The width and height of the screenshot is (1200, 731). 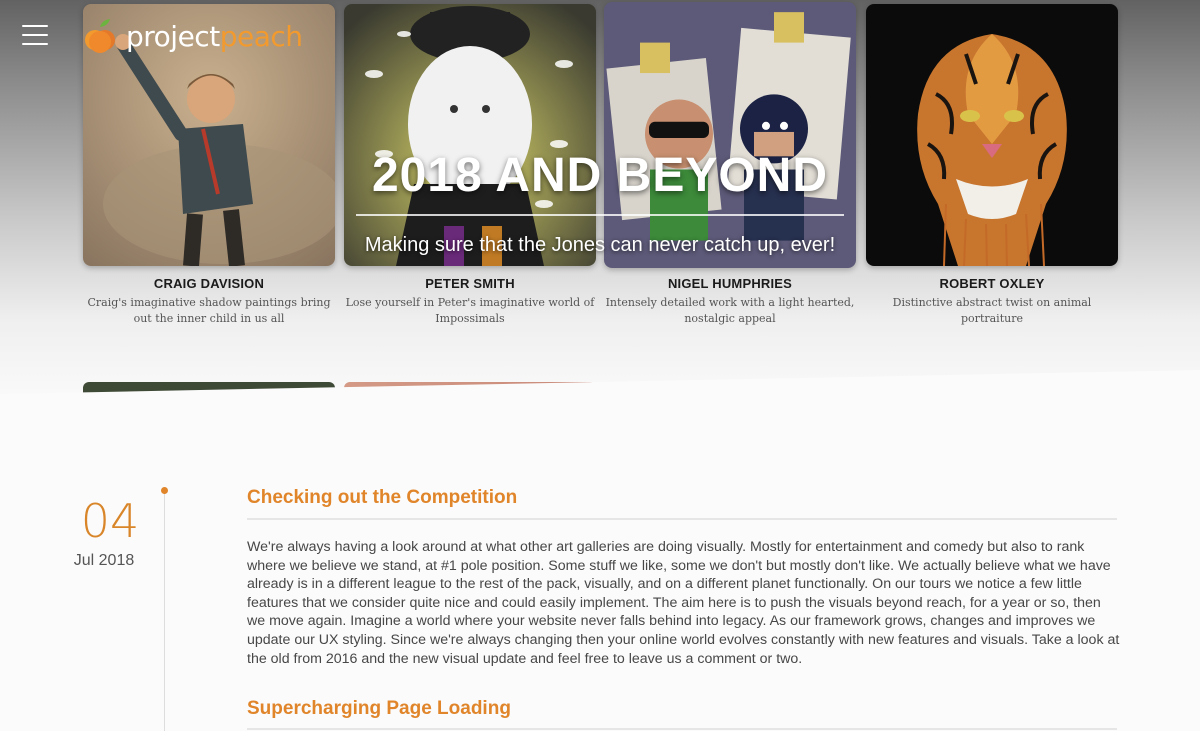 What do you see at coordinates (35, 35) in the screenshot?
I see `hamburger-menu-icon` at bounding box center [35, 35].